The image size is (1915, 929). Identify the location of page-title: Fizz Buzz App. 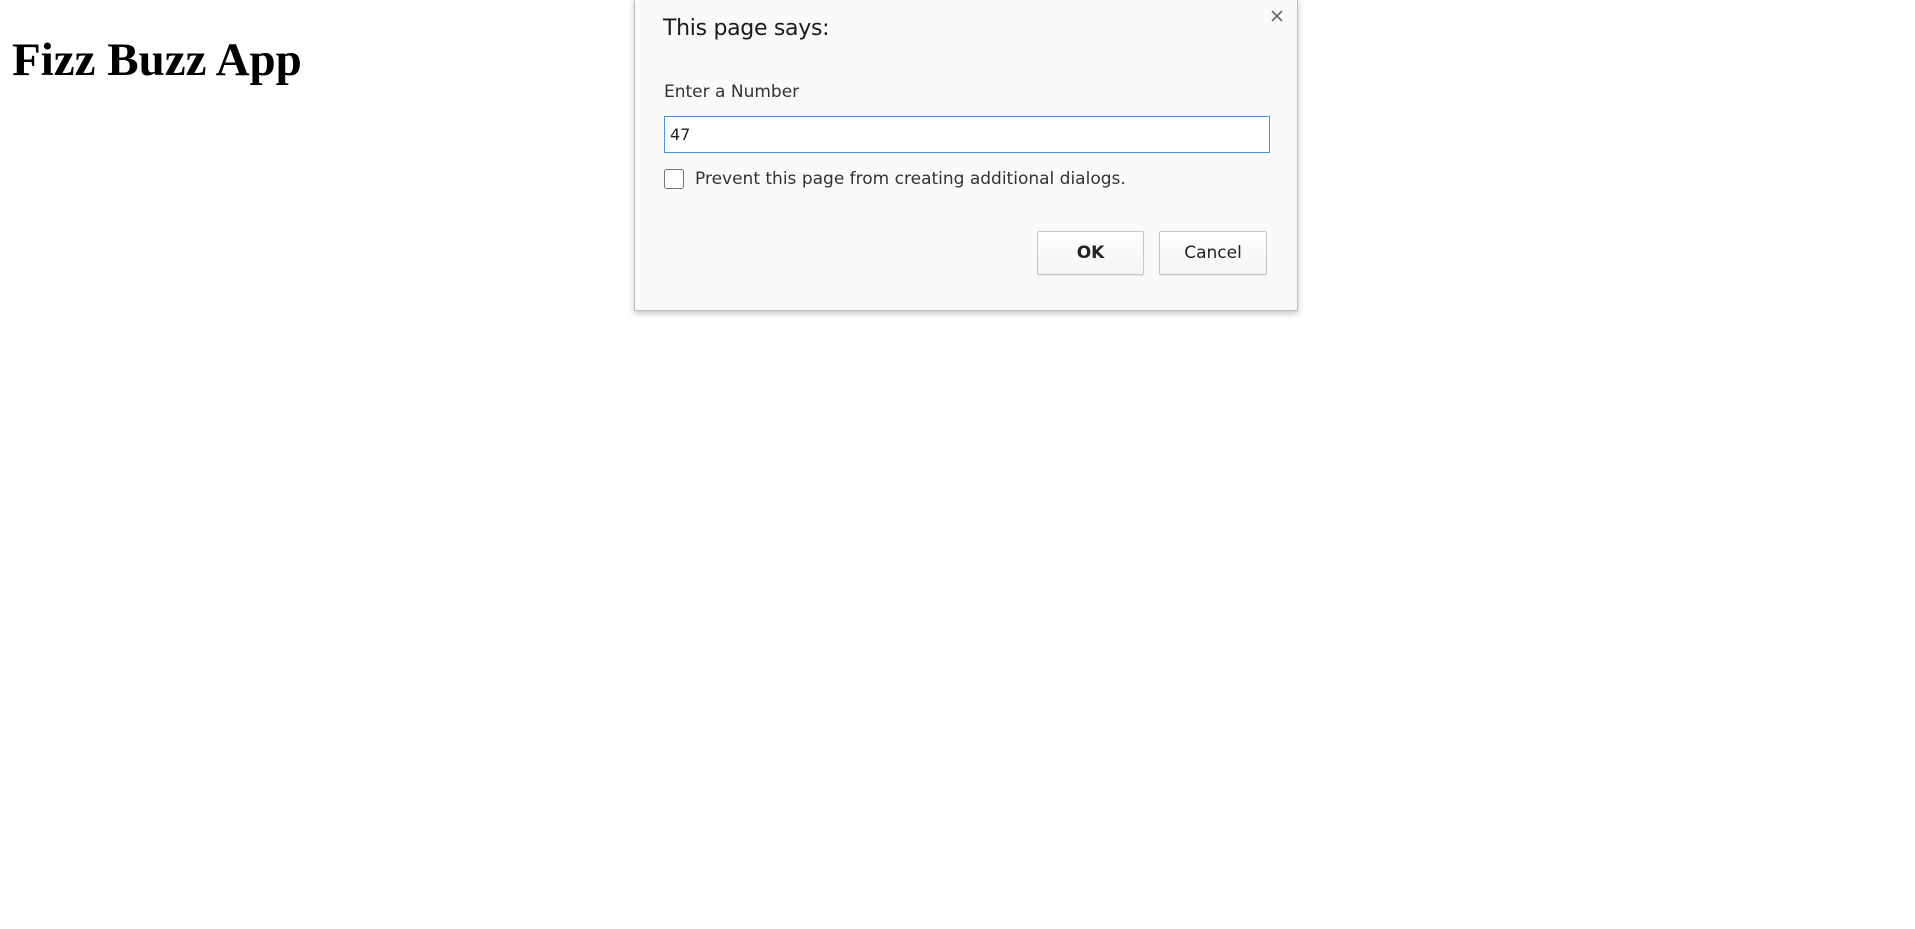
(157, 60).